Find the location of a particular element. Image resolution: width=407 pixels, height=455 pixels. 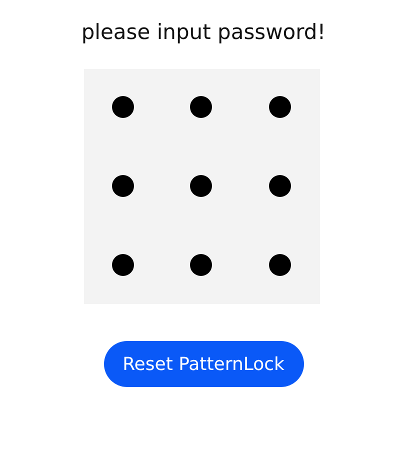

reset-button: Reset PatternLock is located at coordinates (204, 364).